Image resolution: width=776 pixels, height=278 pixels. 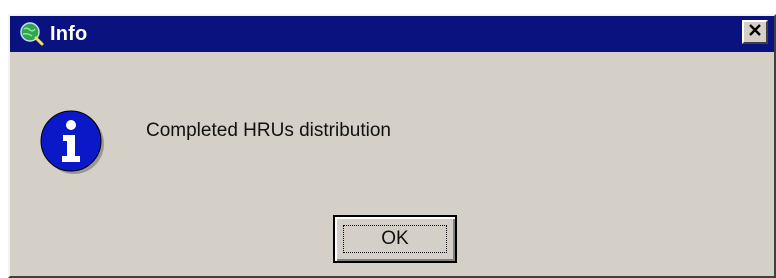 I want to click on title-bar: Info, so click(x=392, y=34).